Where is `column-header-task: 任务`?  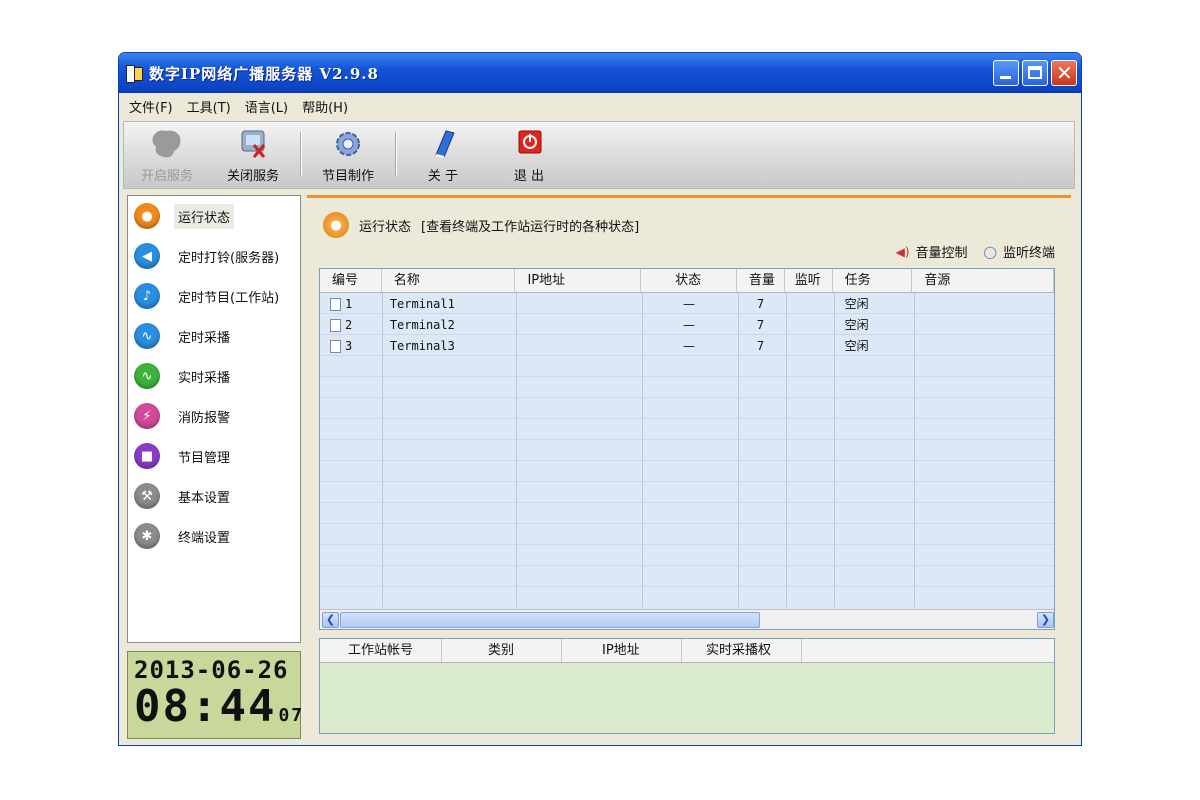 column-header-task: 任务 is located at coordinates (873, 280).